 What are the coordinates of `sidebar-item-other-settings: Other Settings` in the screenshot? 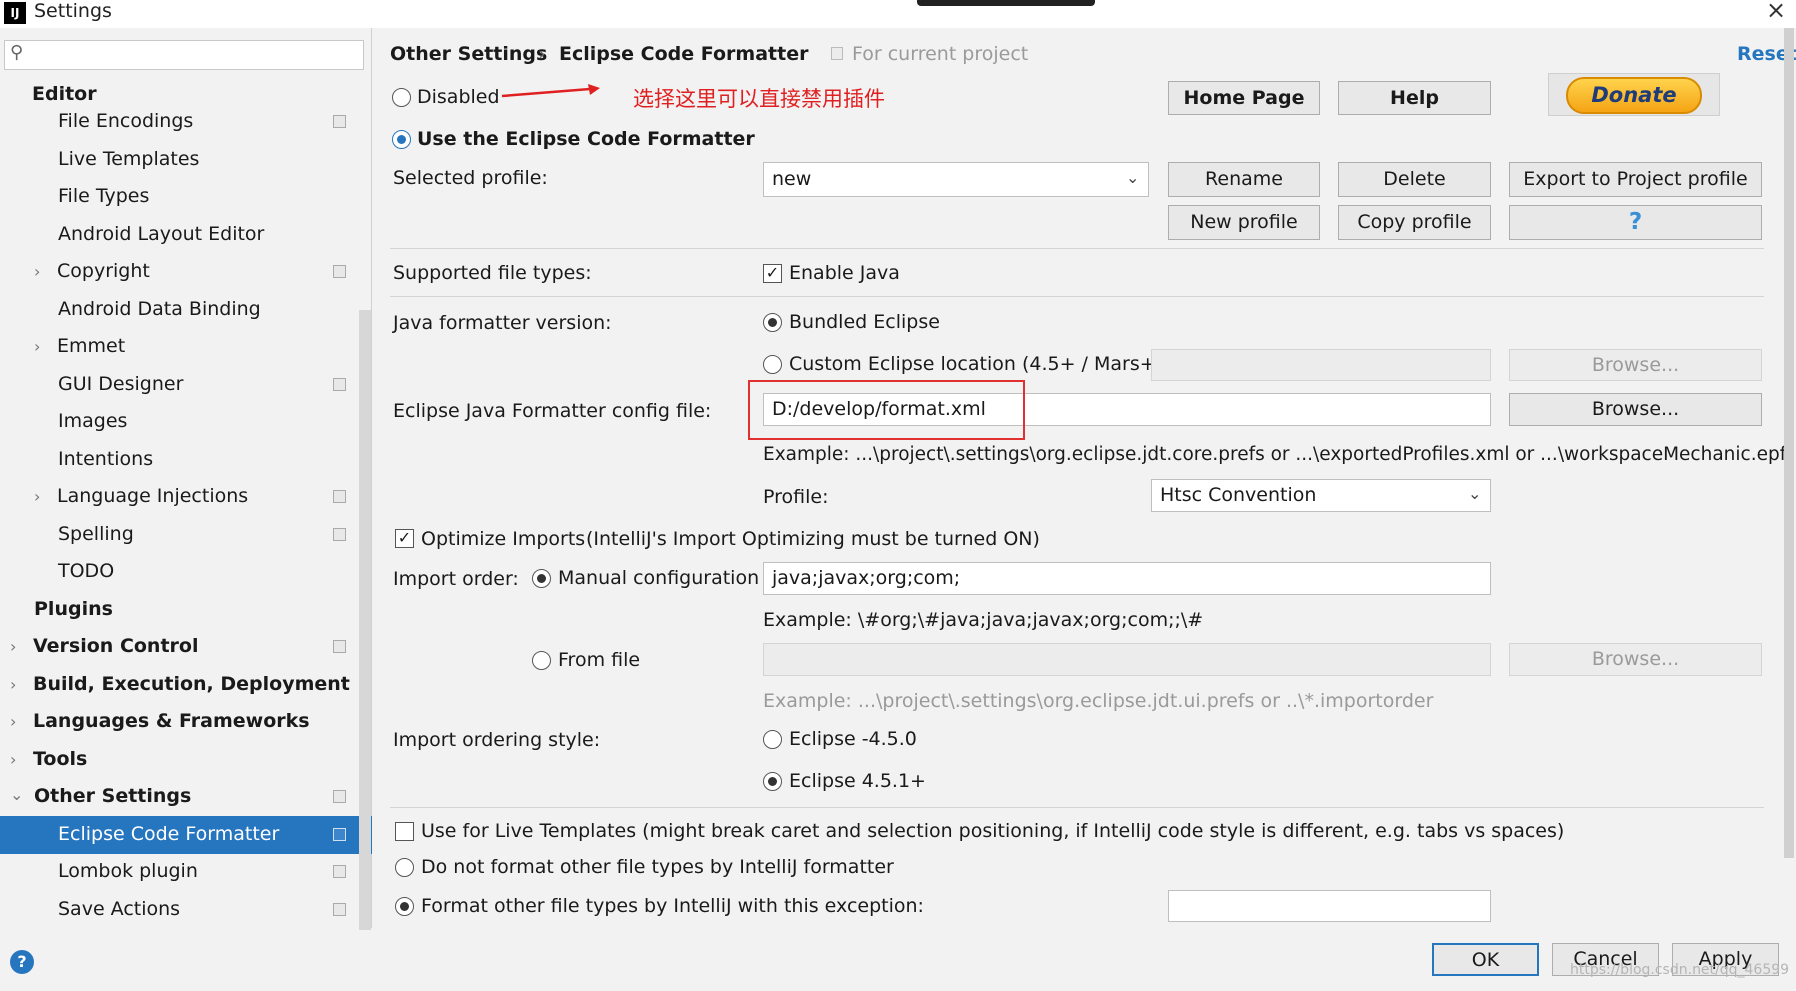 It's located at (112, 796).